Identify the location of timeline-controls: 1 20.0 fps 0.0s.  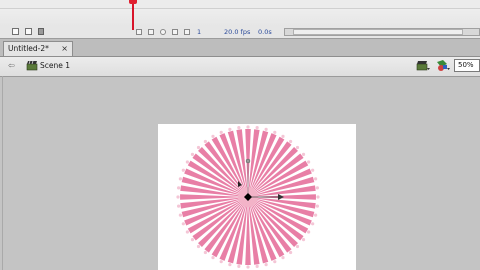
(240, 32).